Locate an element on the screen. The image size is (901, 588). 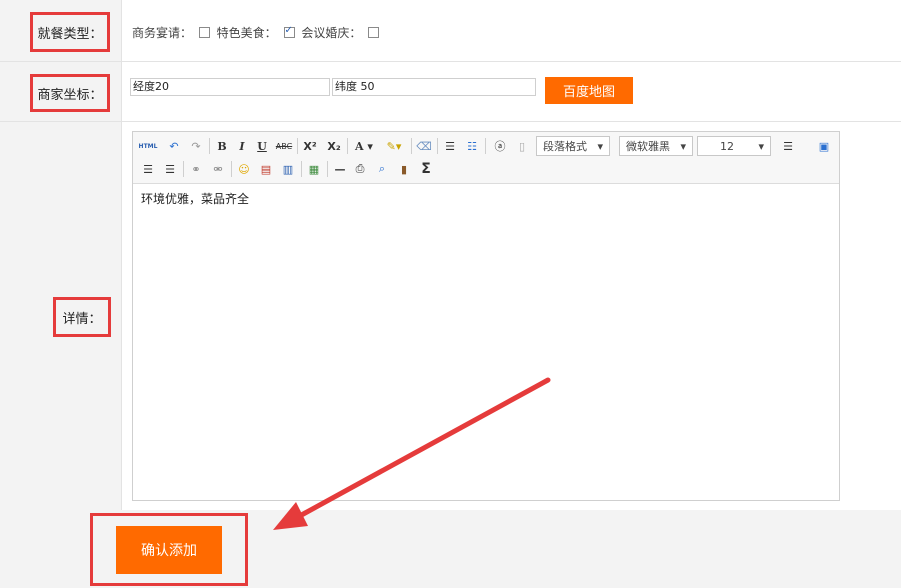
image-icon: ▤ is located at coordinates (266, 169).